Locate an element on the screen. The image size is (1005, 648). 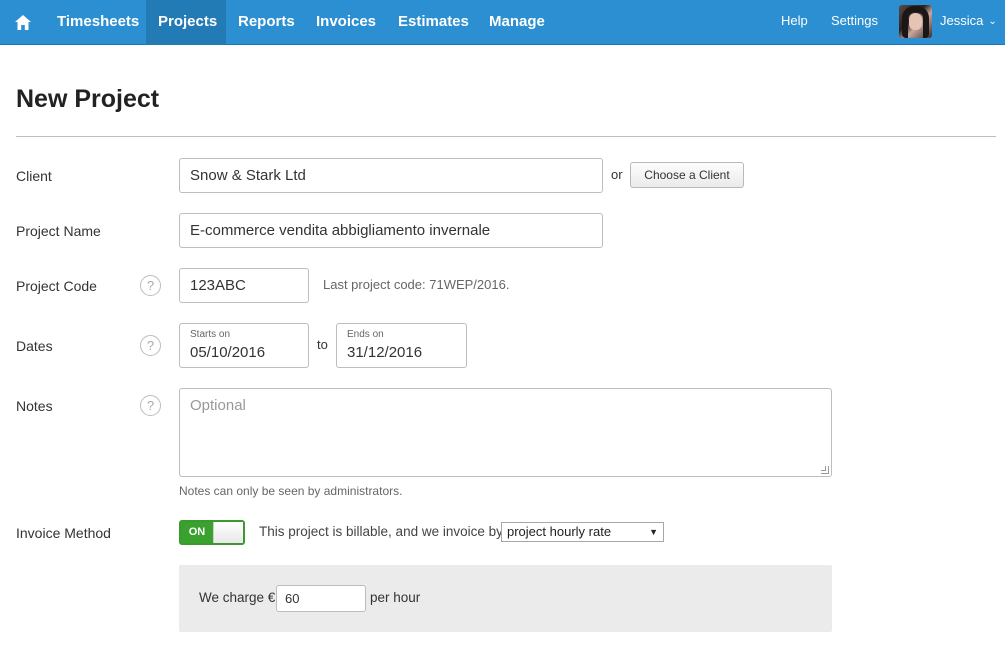
toggle-knob is located at coordinates (228, 532).